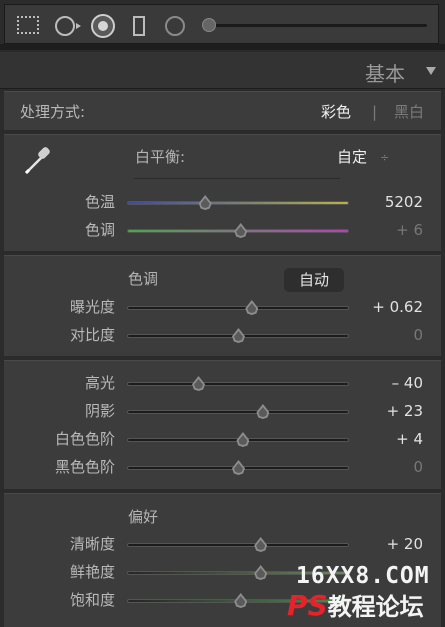 The height and width of the screenshot is (627, 445). Describe the element at coordinates (84, 439) in the screenshot. I see `slider-label: 白色色阶` at that location.